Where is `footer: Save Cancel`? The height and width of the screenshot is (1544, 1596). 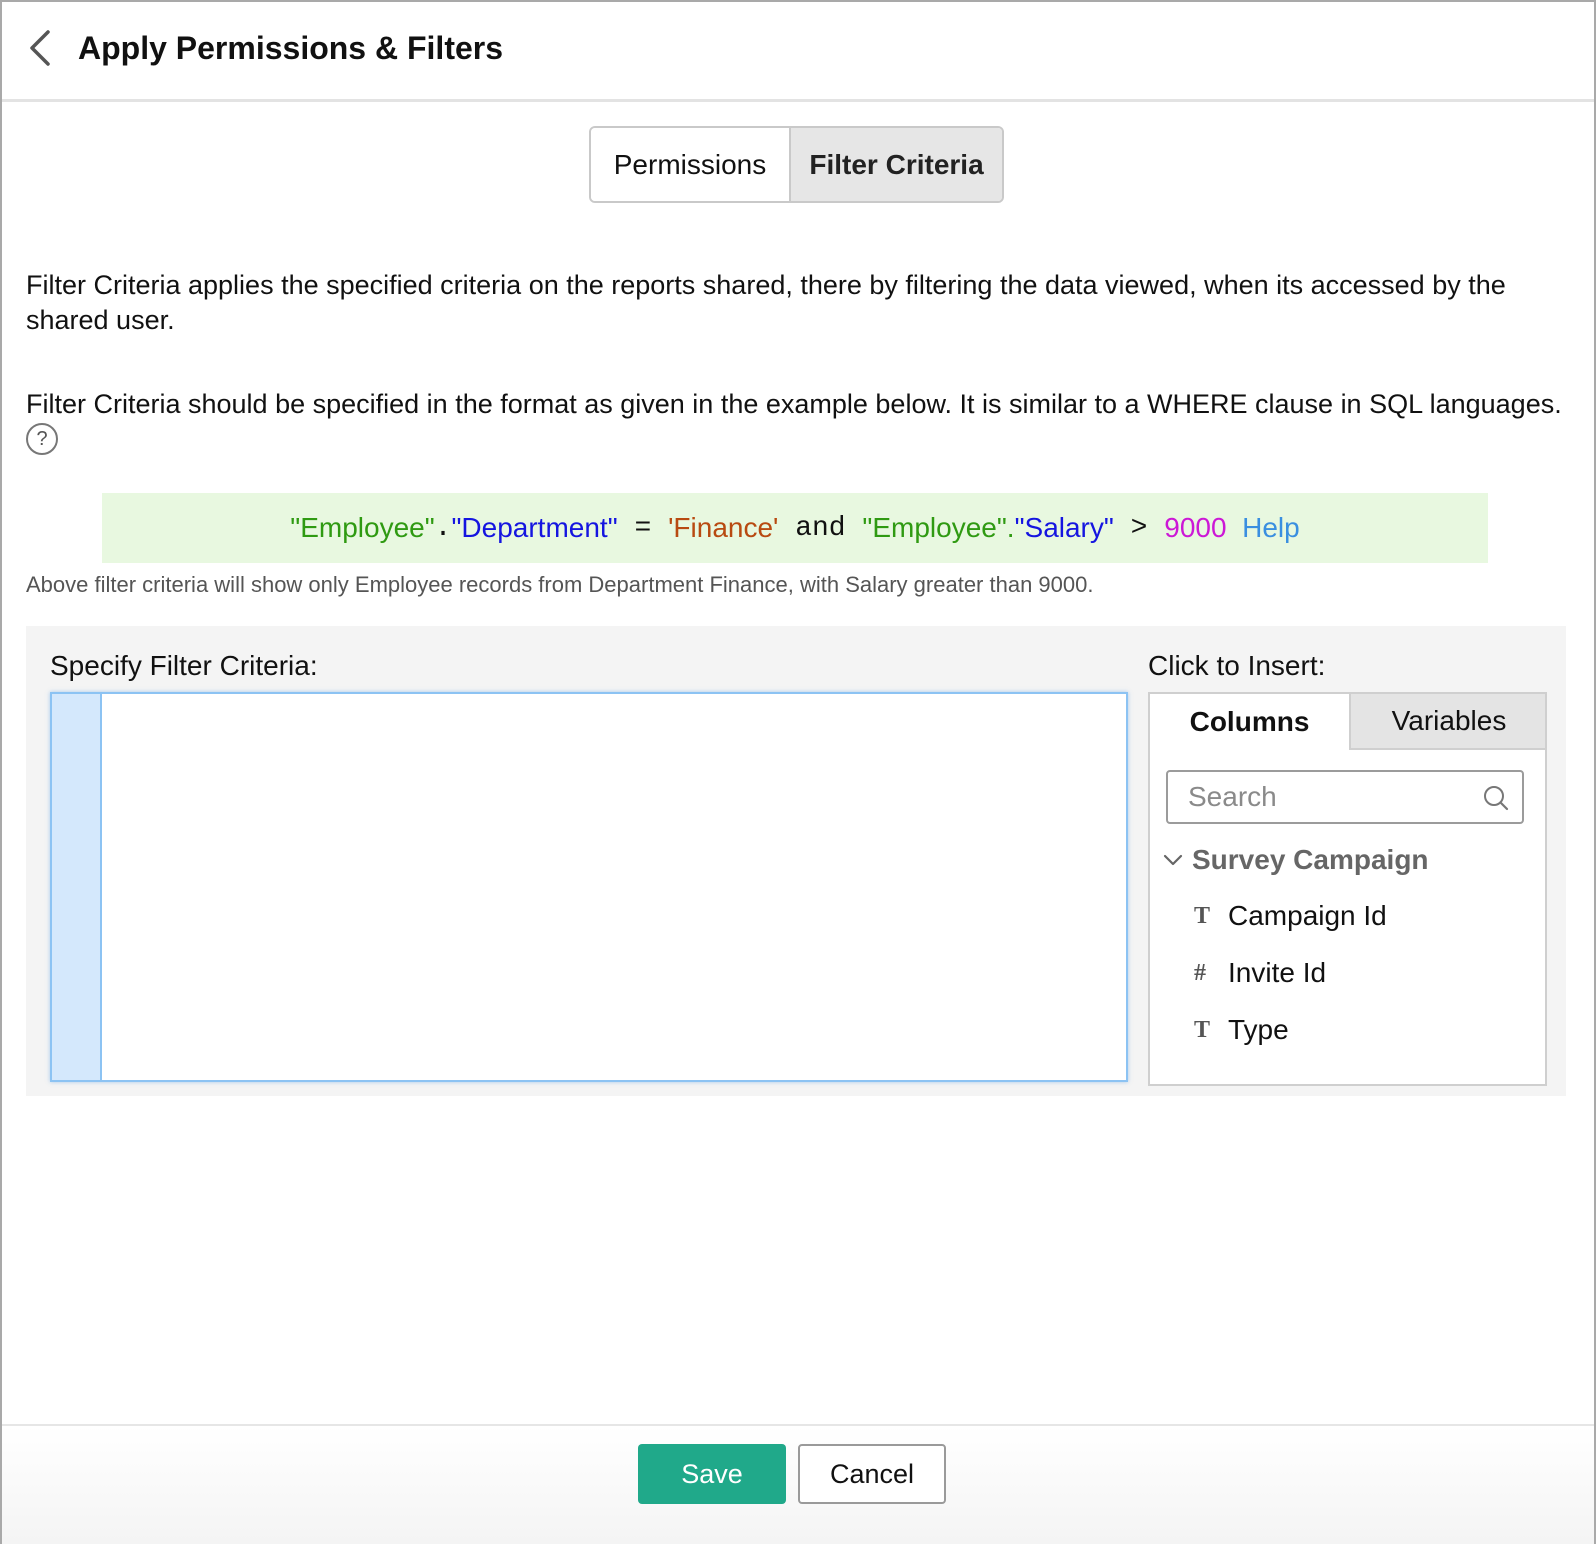 footer: Save Cancel is located at coordinates (798, 1484).